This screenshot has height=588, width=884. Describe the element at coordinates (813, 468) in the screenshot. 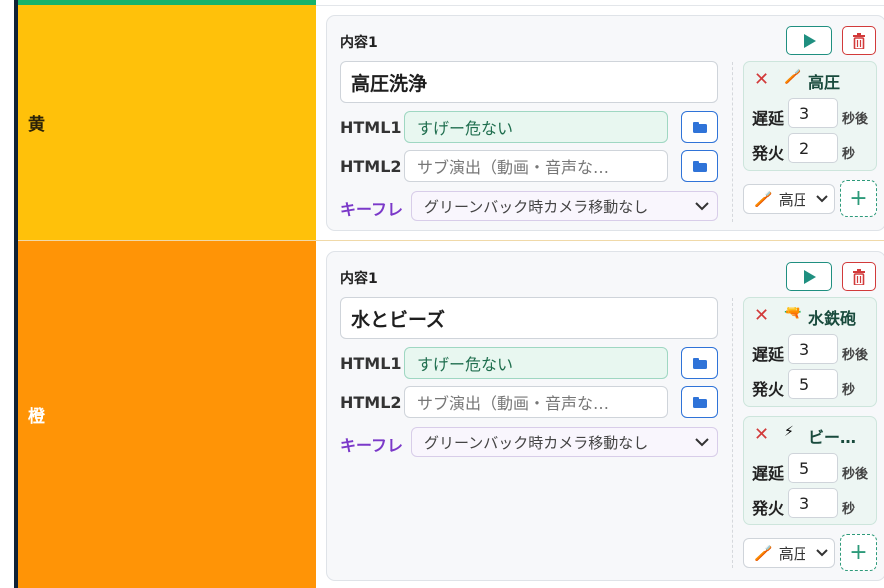

I see `delay-input: 5` at that location.